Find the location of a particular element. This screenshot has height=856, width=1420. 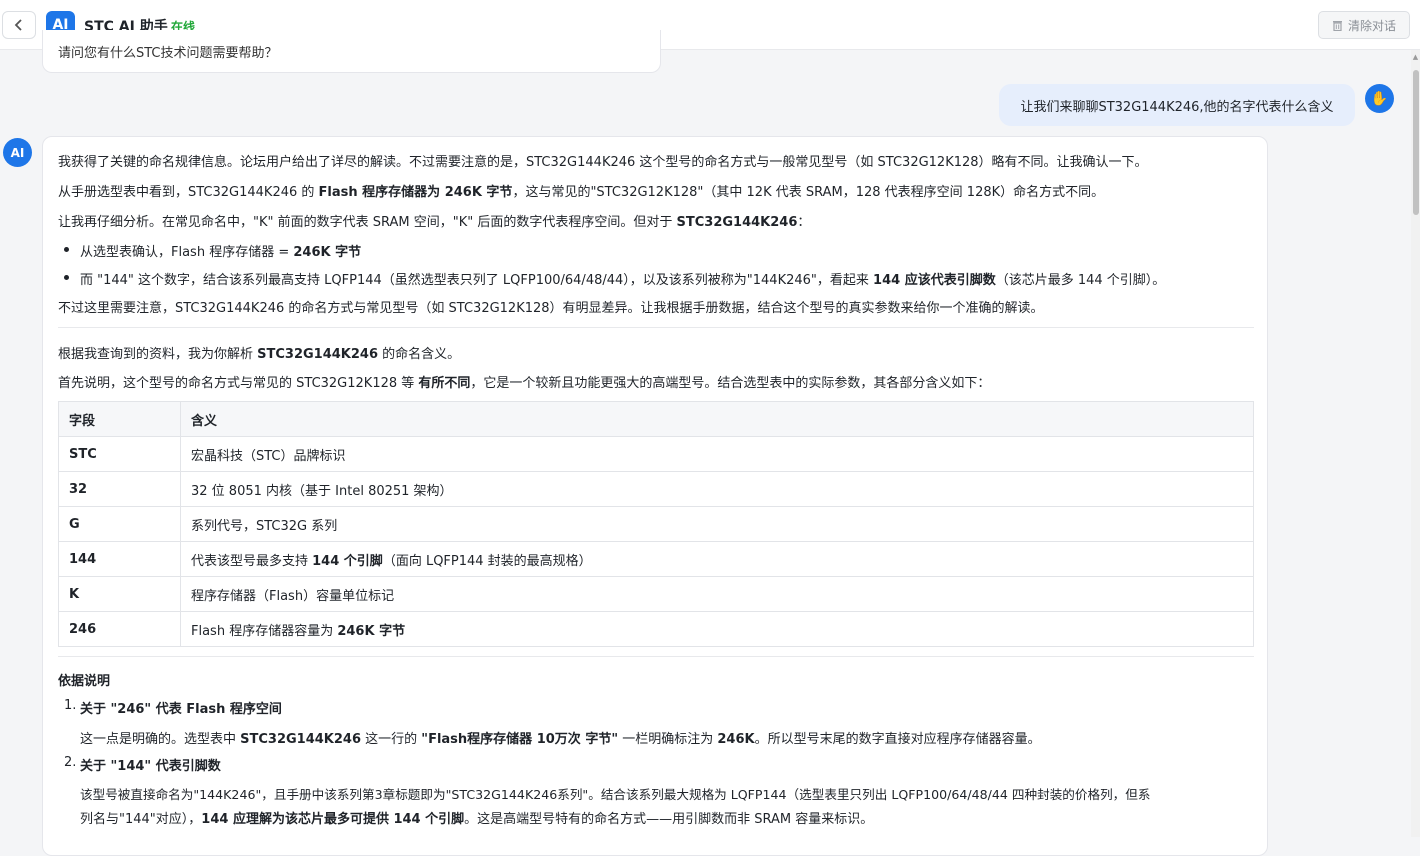

text-span: （该芯片最多 144 个引脚）。 is located at coordinates (1080, 280).